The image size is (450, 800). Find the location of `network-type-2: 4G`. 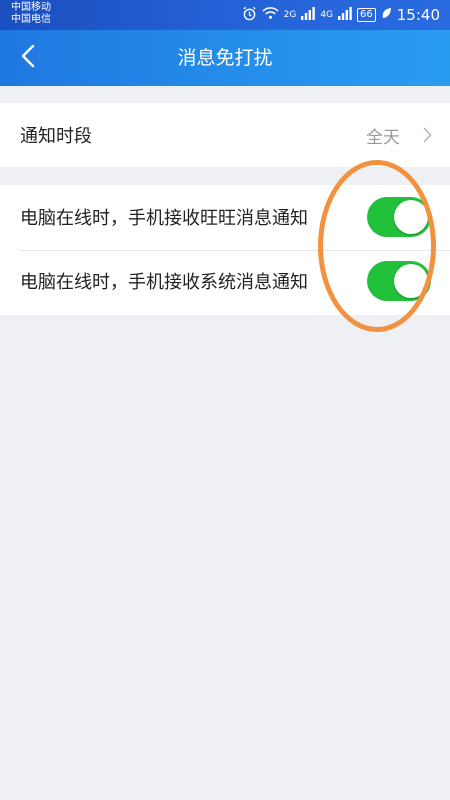

network-type-2: 4G is located at coordinates (327, 15).